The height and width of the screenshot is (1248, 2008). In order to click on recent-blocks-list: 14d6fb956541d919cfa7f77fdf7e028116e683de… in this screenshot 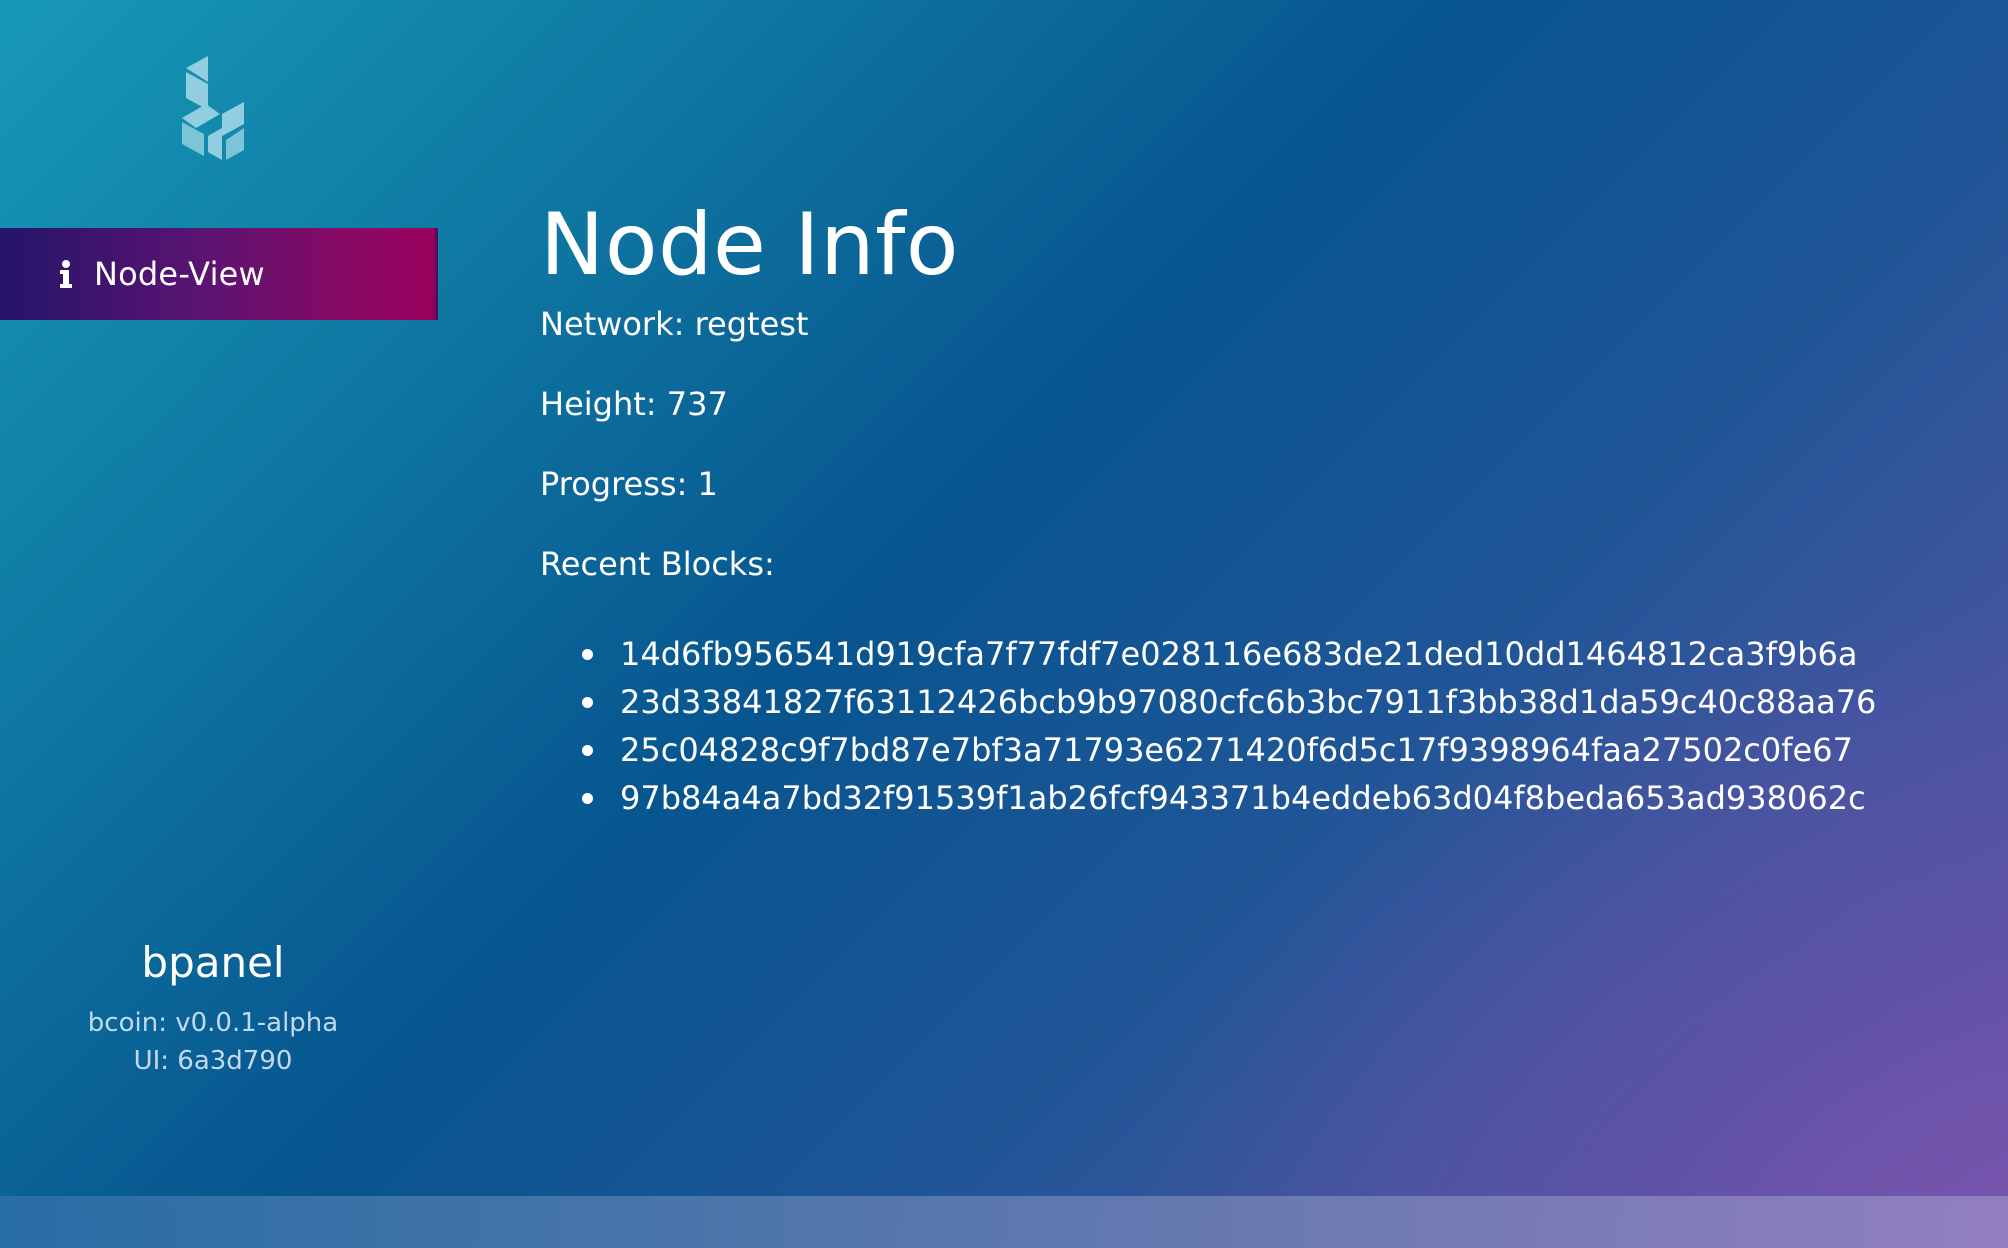, I will do `click(1260, 726)`.